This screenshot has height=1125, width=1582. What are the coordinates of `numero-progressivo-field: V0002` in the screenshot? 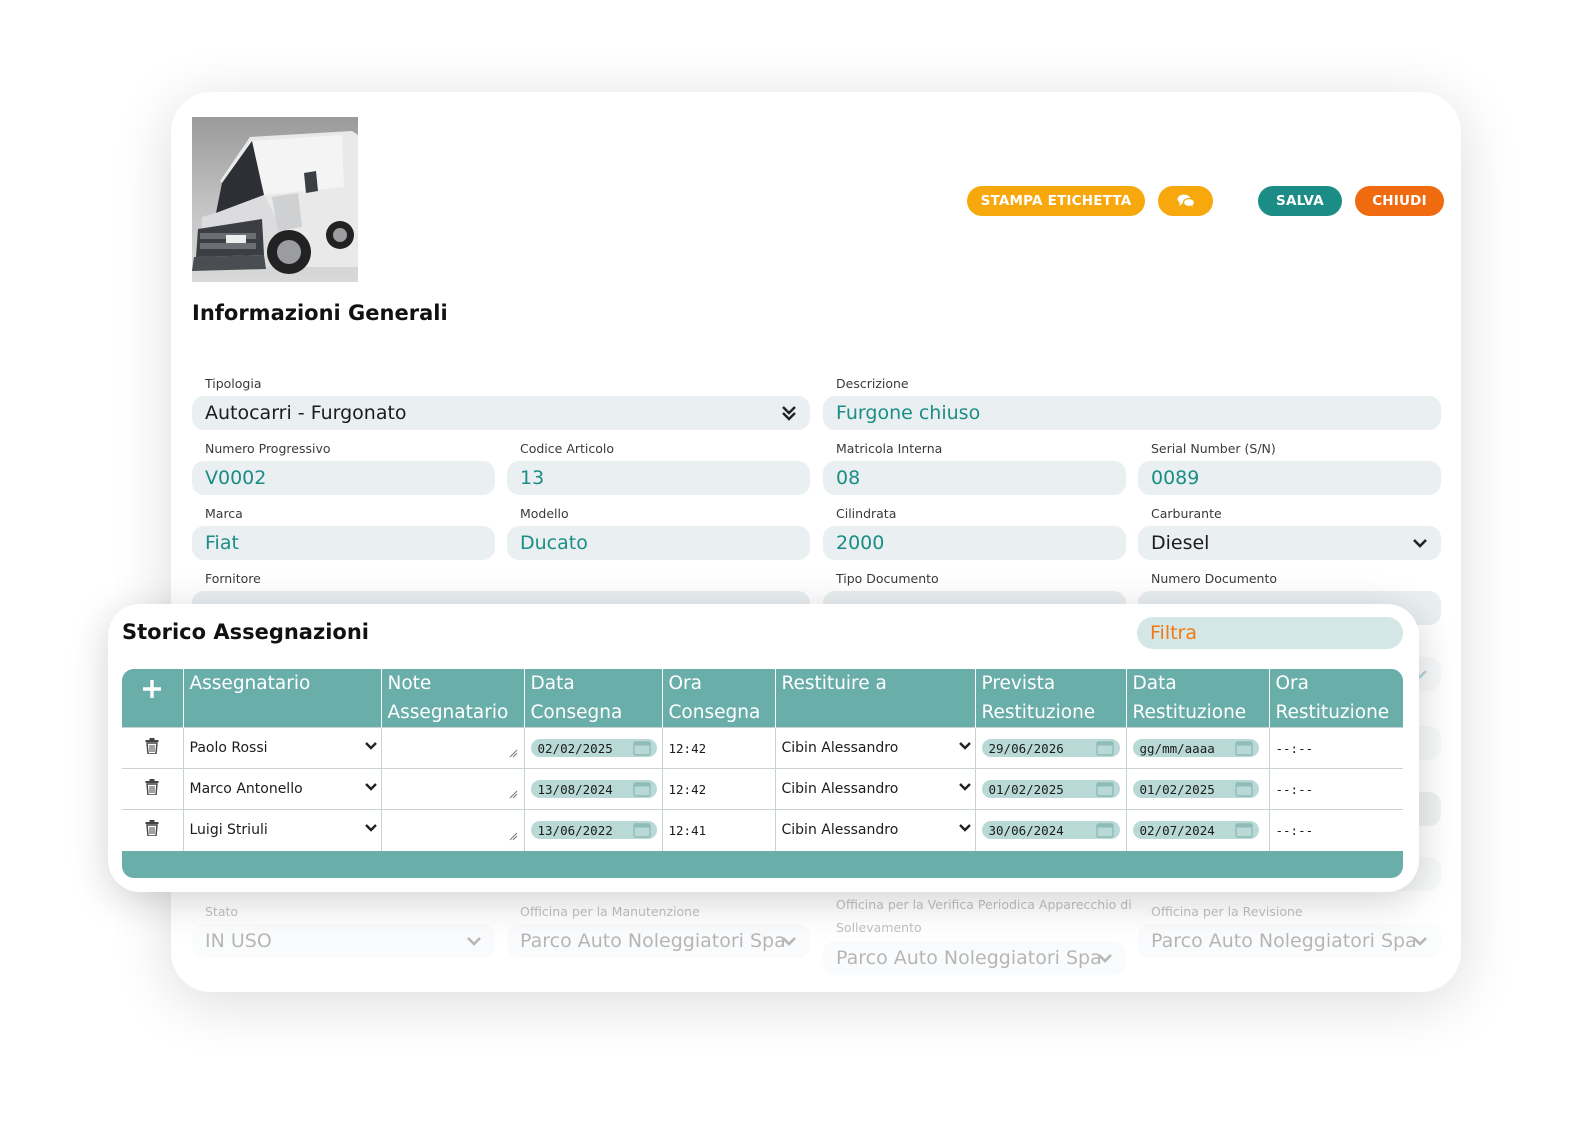 It's located at (343, 478).